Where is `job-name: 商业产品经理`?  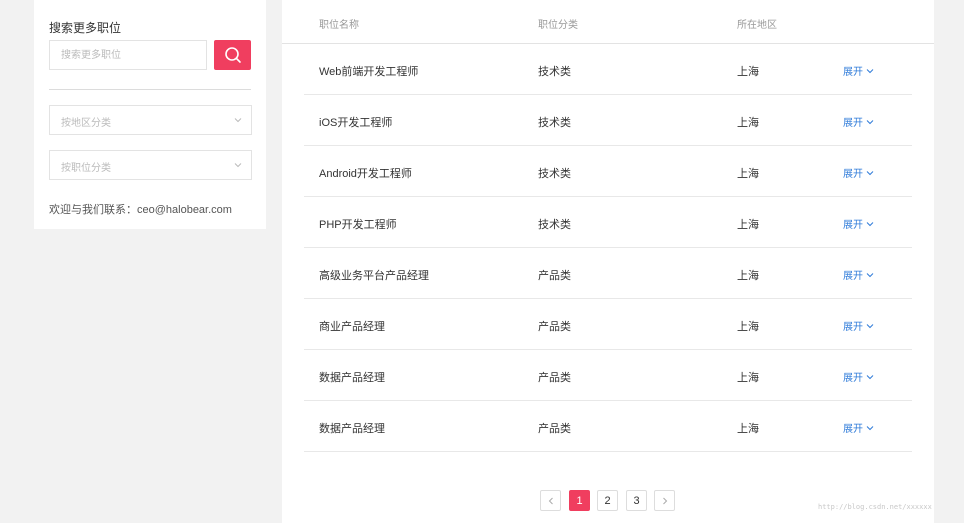 job-name: 商业产品经理 is located at coordinates (352, 327).